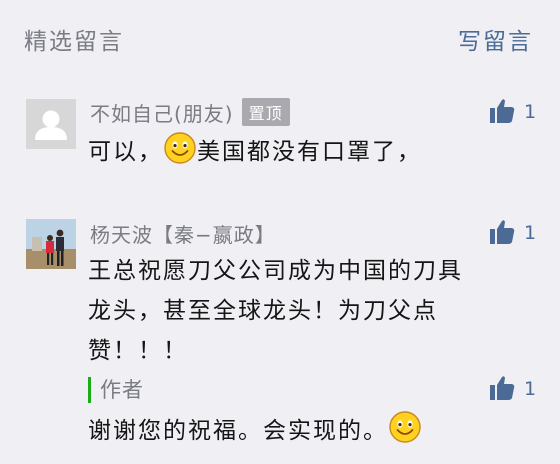 This screenshot has width=560, height=464. Describe the element at coordinates (309, 152) in the screenshot. I see `comment-text-part: 美国都没有口罩了，` at that location.